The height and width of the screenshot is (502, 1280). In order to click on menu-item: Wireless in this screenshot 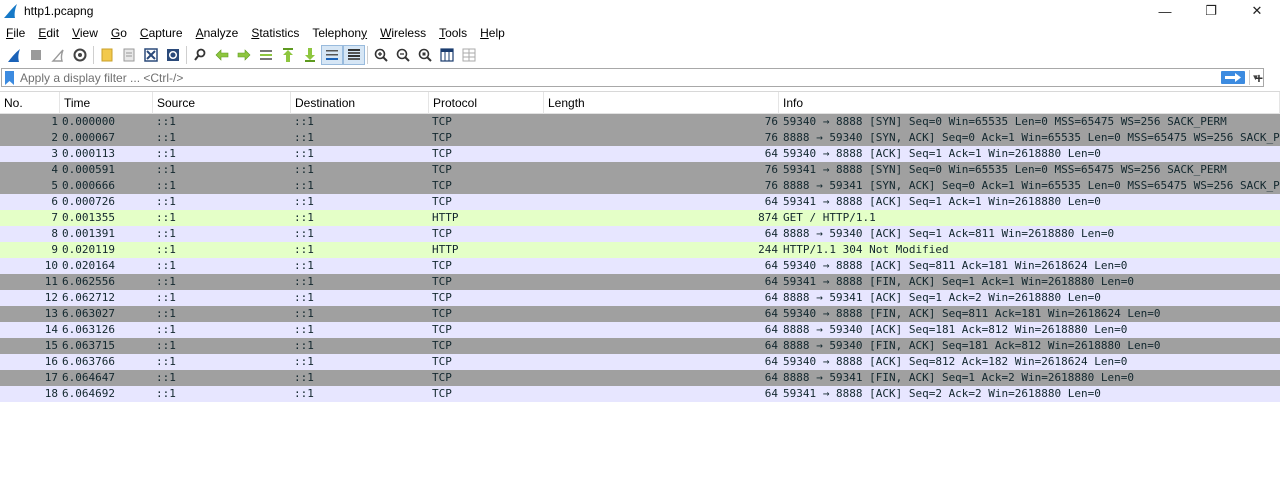, I will do `click(402, 33)`.